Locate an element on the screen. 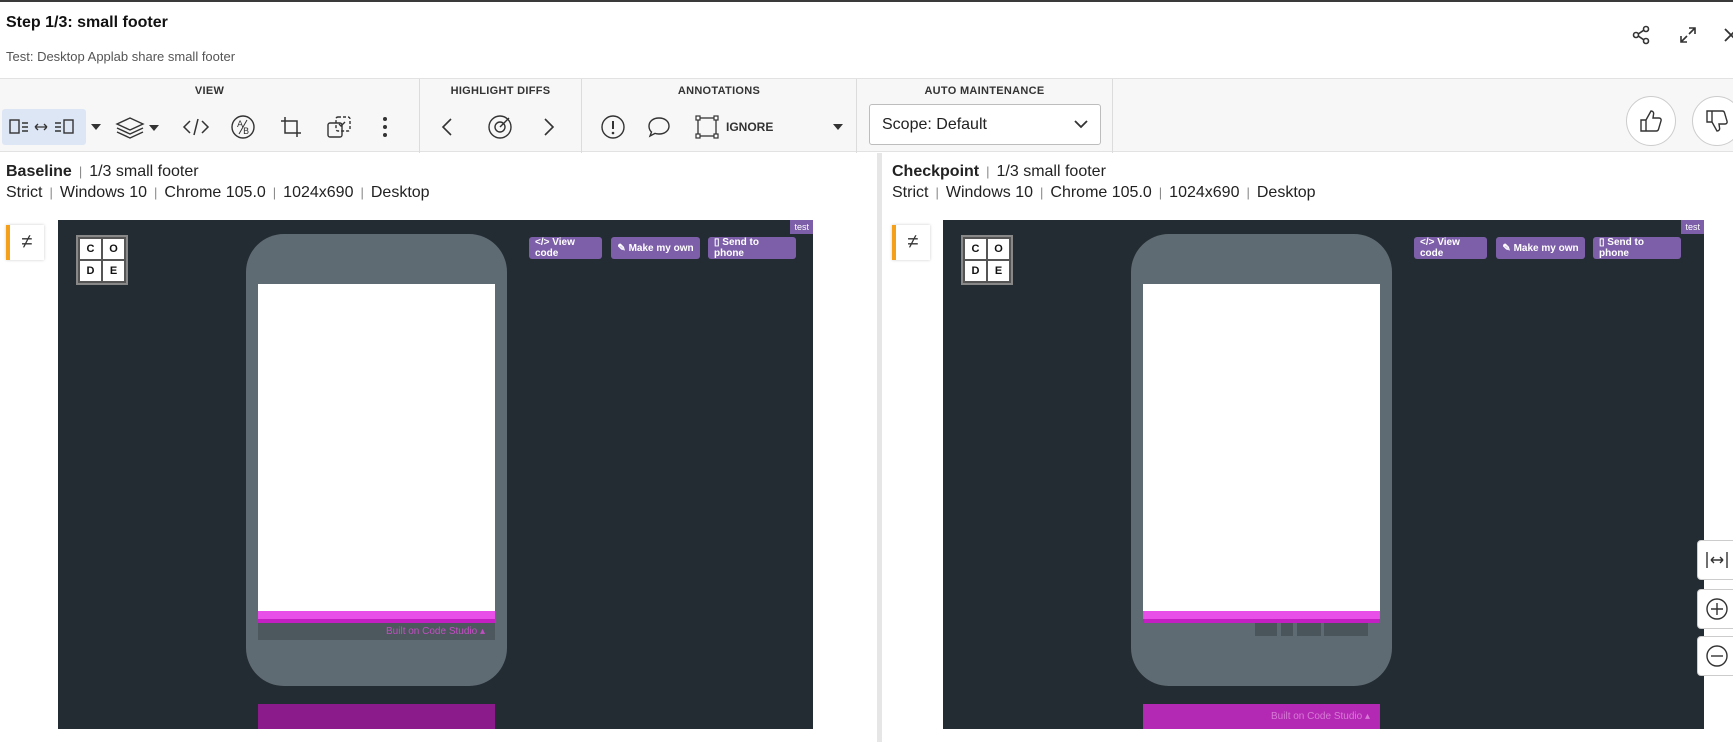 This screenshot has height=742, width=1733. layers-icon is located at coordinates (137, 127).